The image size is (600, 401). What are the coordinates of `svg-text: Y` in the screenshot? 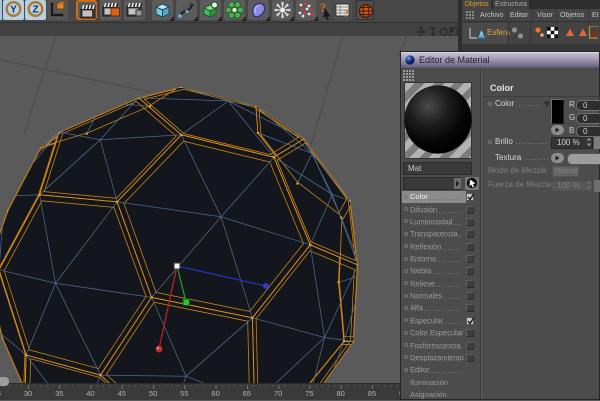 It's located at (13, 10).